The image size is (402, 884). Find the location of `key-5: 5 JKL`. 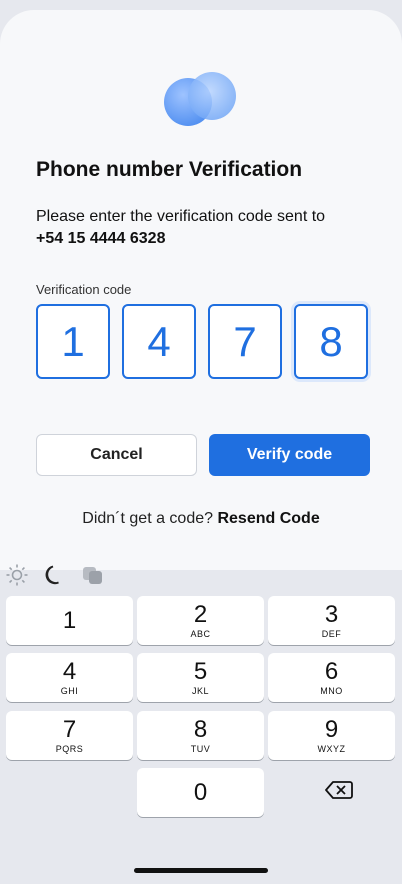

key-5: 5 JKL is located at coordinates (200, 677).